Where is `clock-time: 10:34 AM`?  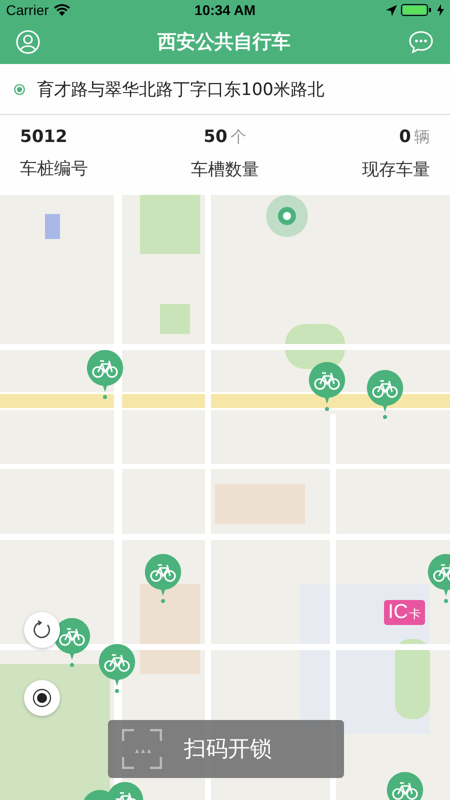
clock-time: 10:34 AM is located at coordinates (225, 10).